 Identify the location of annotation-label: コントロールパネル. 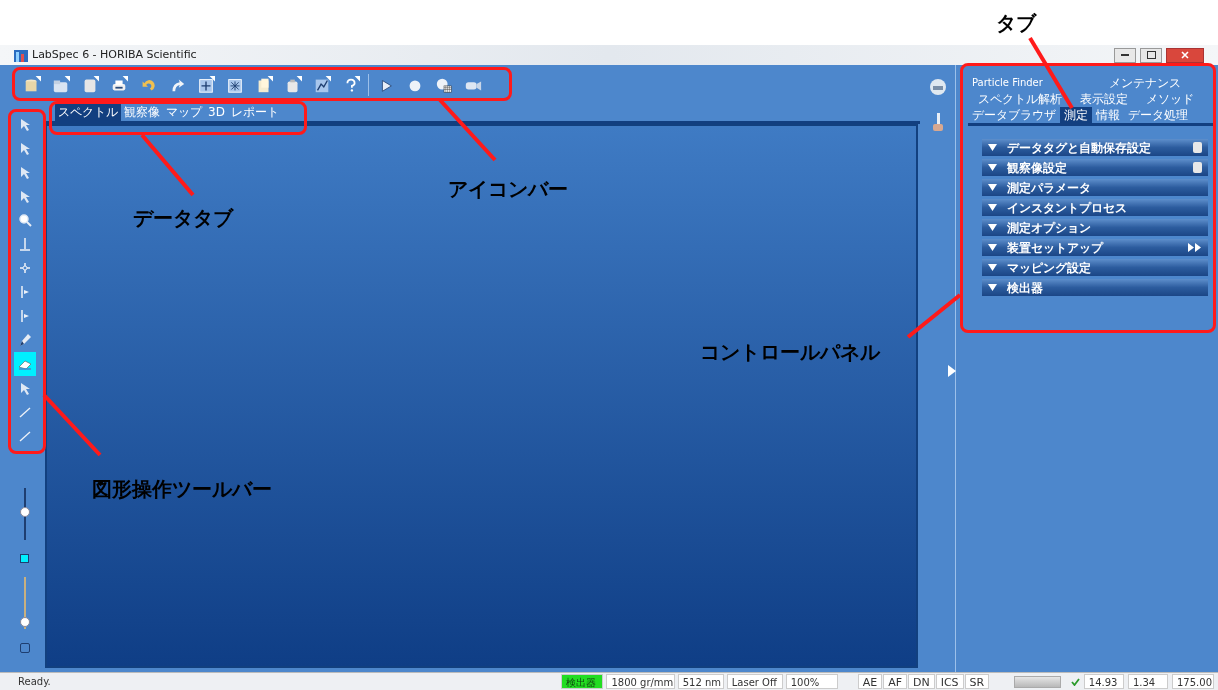
(790, 352).